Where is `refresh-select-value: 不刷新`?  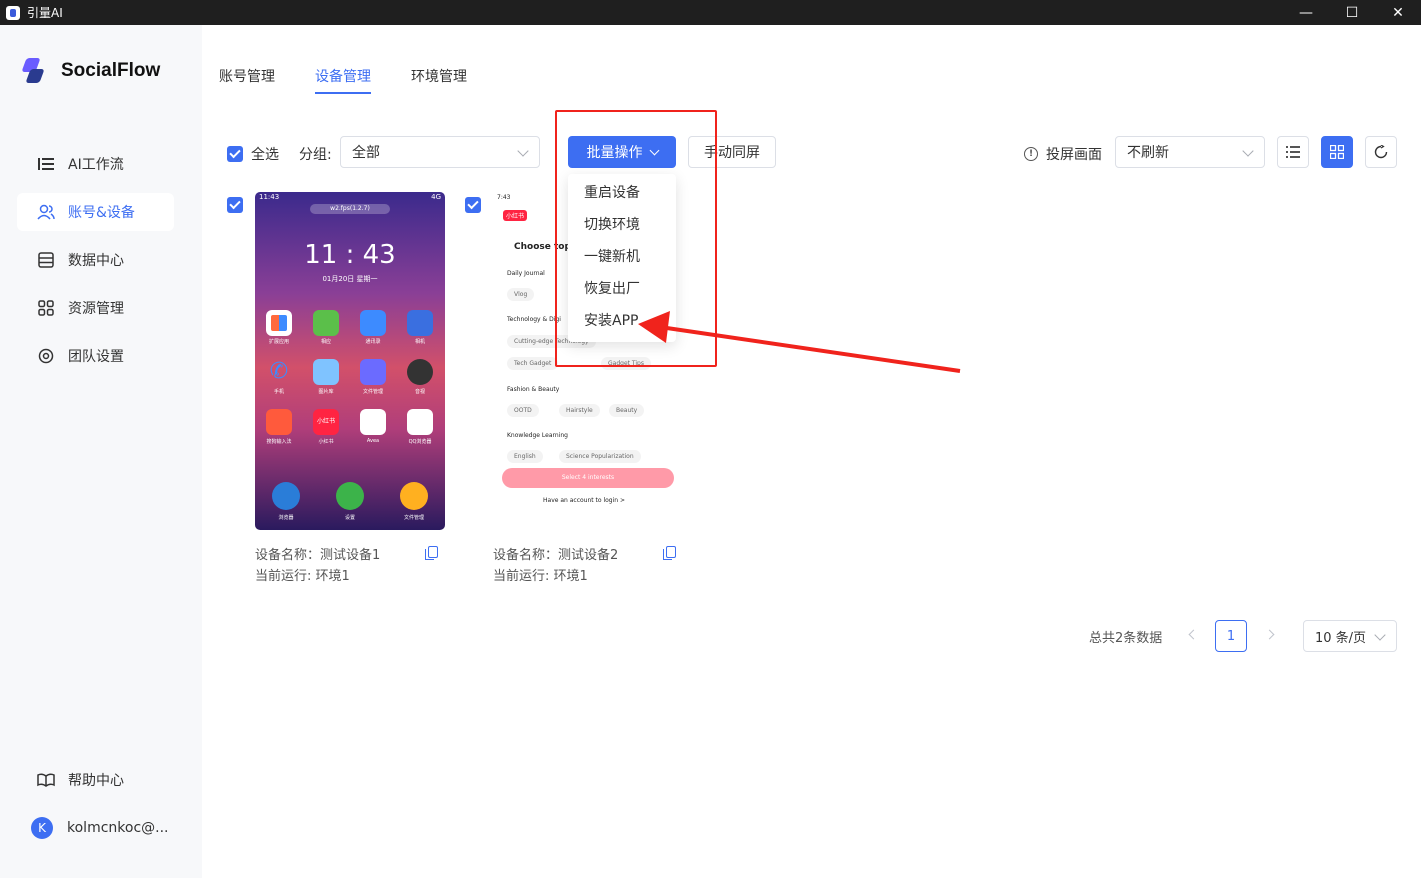 refresh-select-value: 不刷新 is located at coordinates (1148, 153).